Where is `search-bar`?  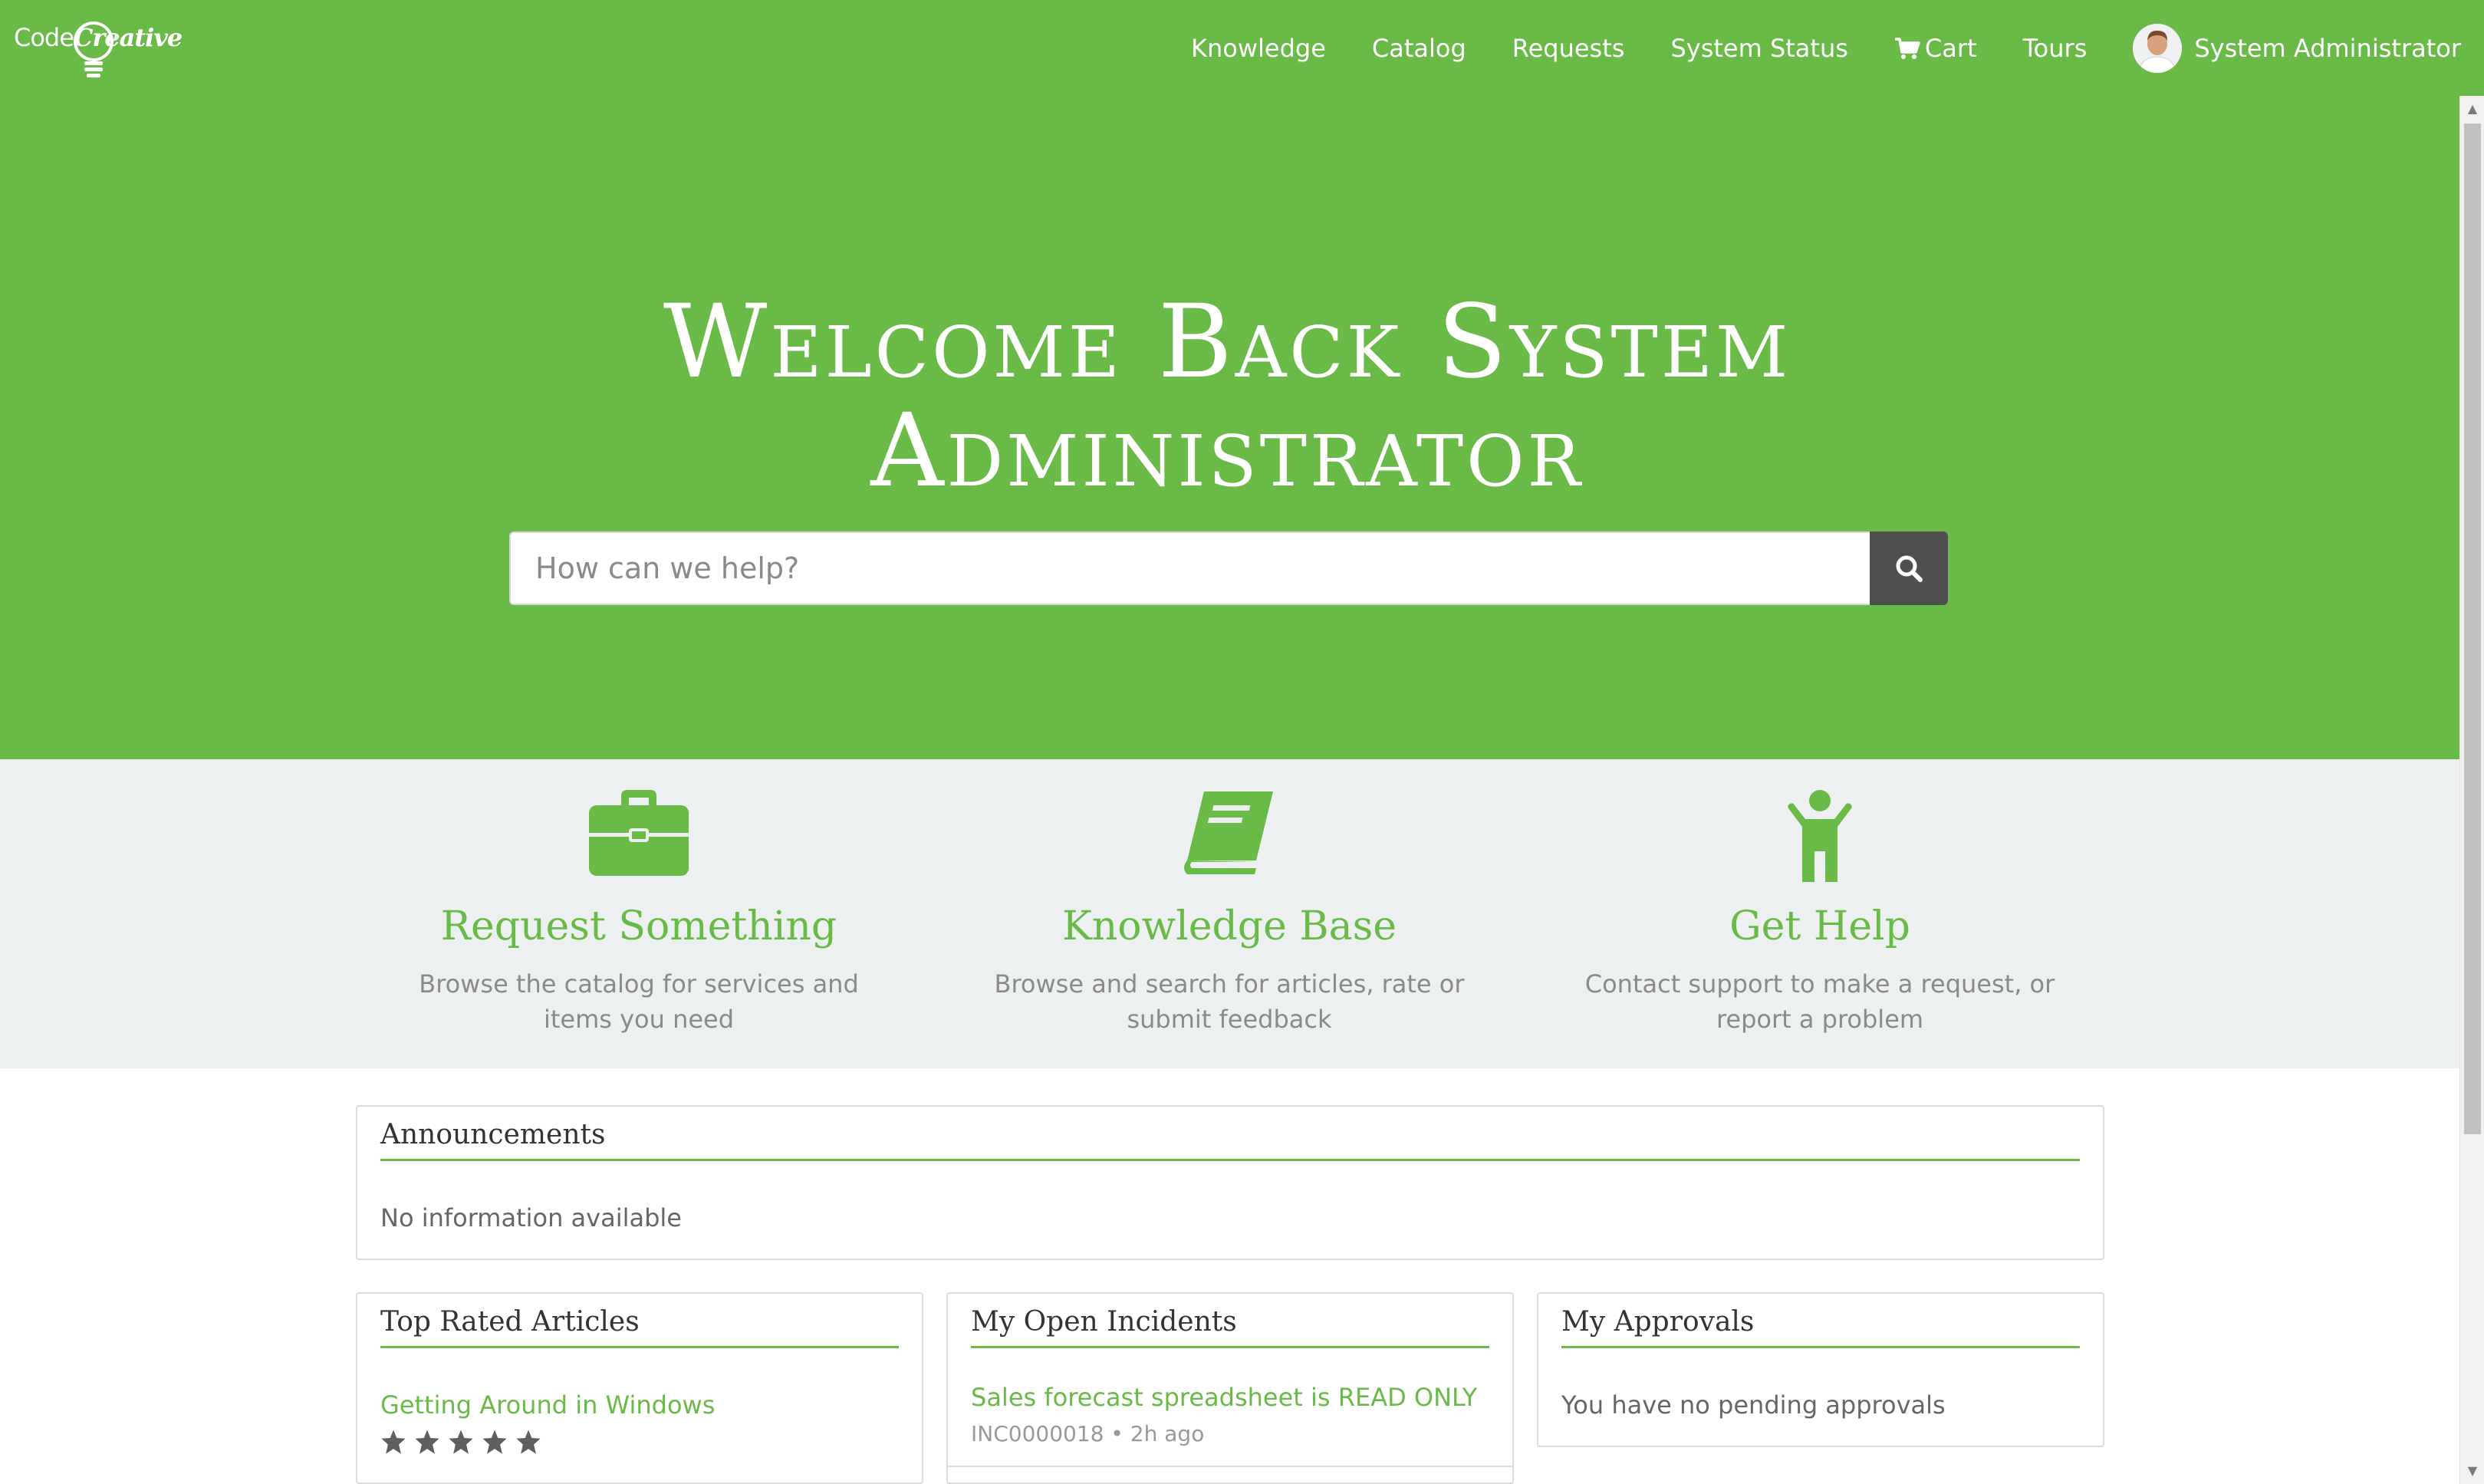
search-bar is located at coordinates (1228, 568).